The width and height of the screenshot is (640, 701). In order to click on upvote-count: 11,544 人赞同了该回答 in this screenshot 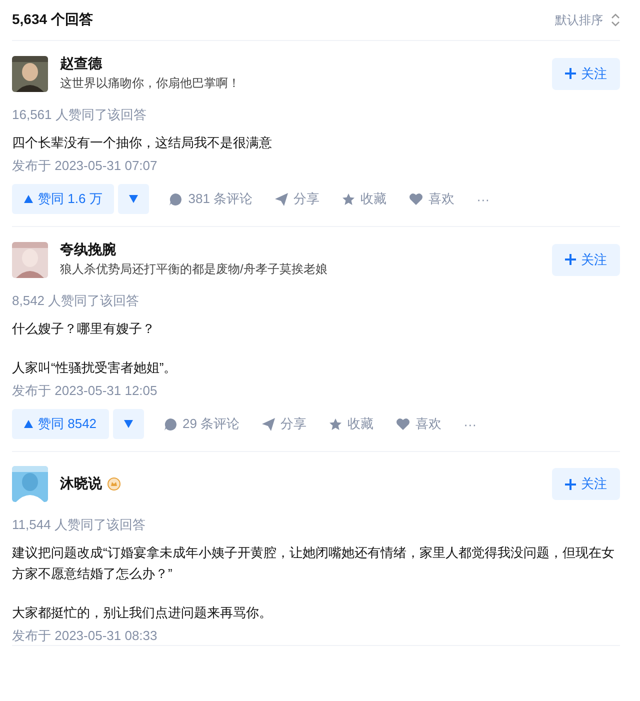, I will do `click(79, 525)`.